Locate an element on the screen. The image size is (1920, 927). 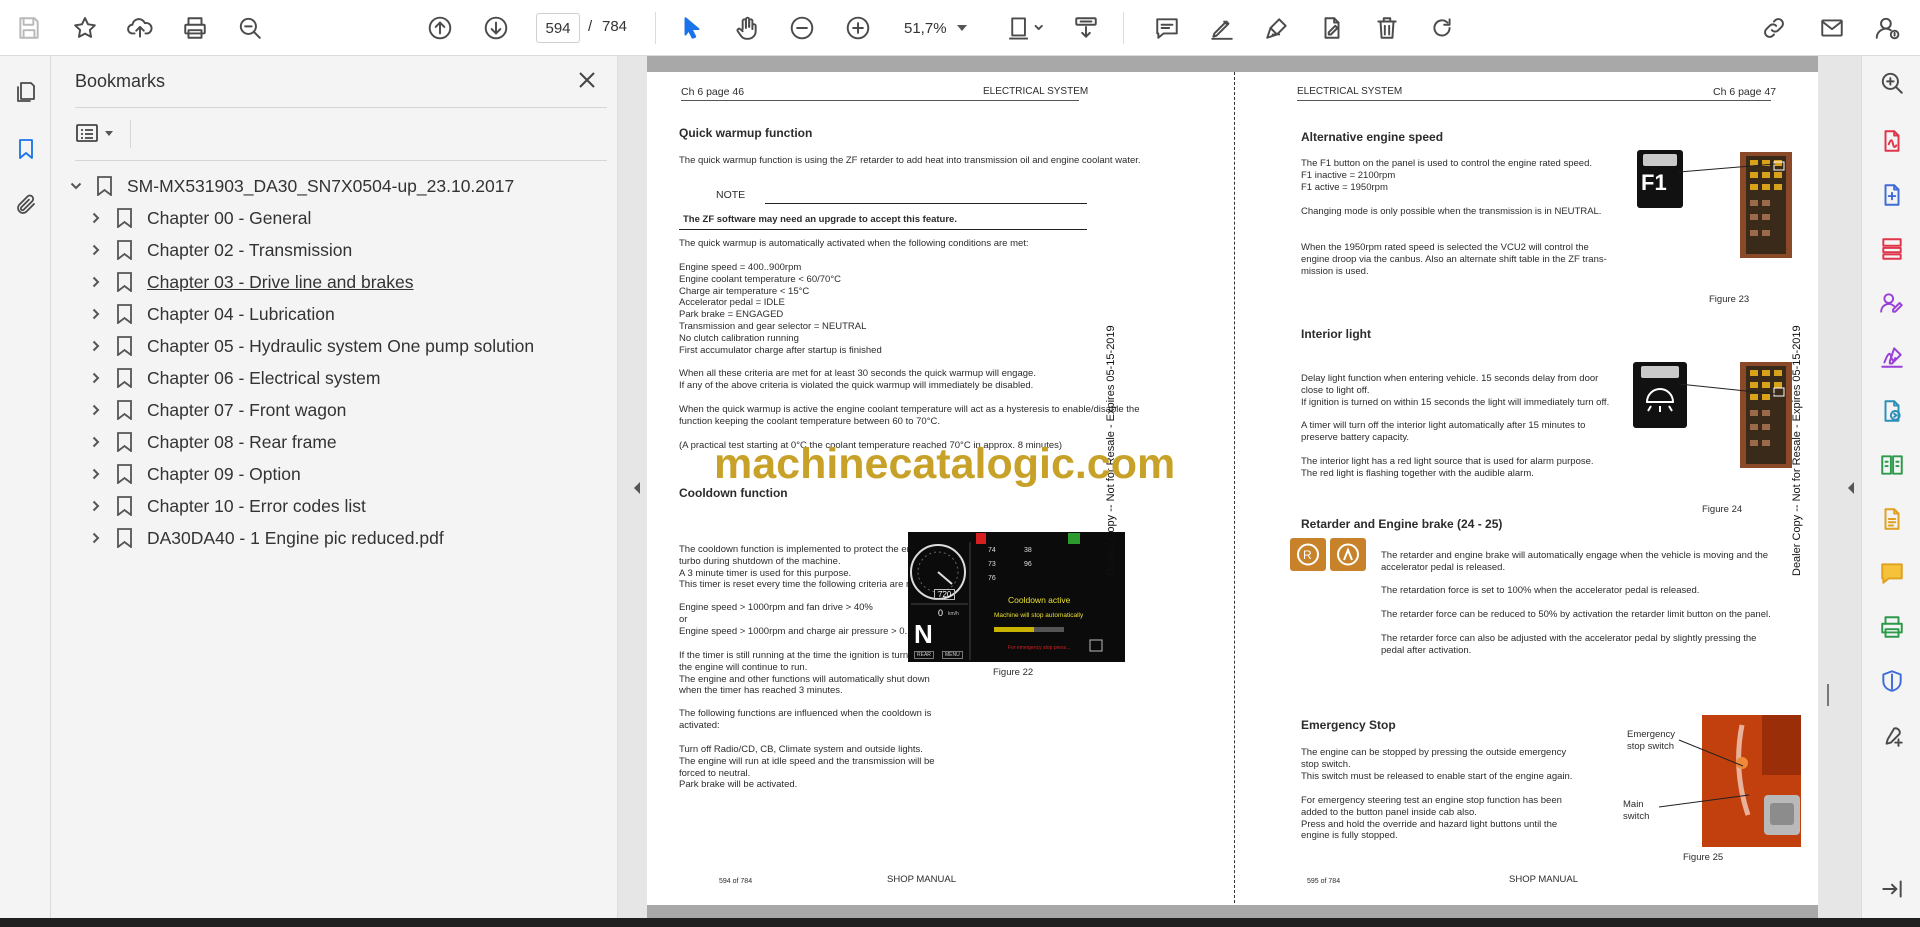
scroll-mode-icon is located at coordinates (1086, 28).